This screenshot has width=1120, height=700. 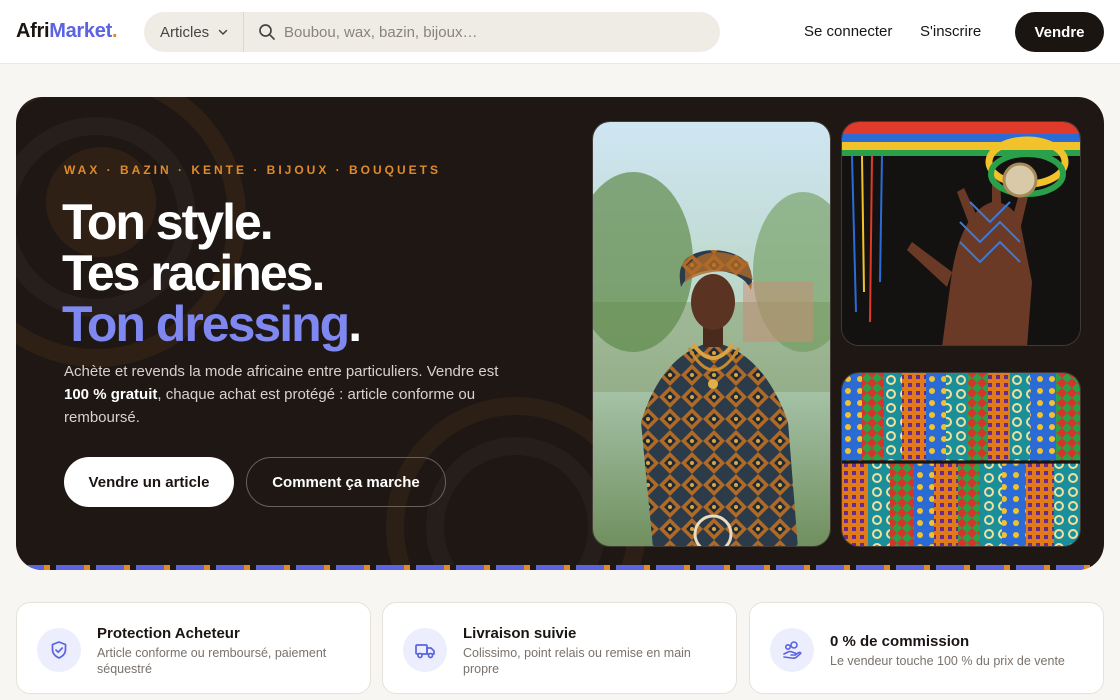 What do you see at coordinates (900, 641) in the screenshot?
I see `feature-title: 0 % de commission` at bounding box center [900, 641].